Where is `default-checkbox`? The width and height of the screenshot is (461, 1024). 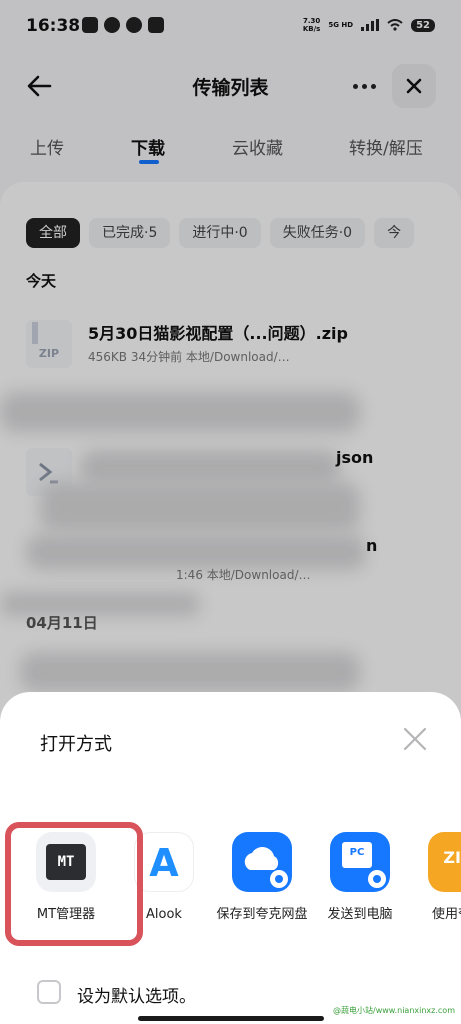 default-checkbox is located at coordinates (49, 992).